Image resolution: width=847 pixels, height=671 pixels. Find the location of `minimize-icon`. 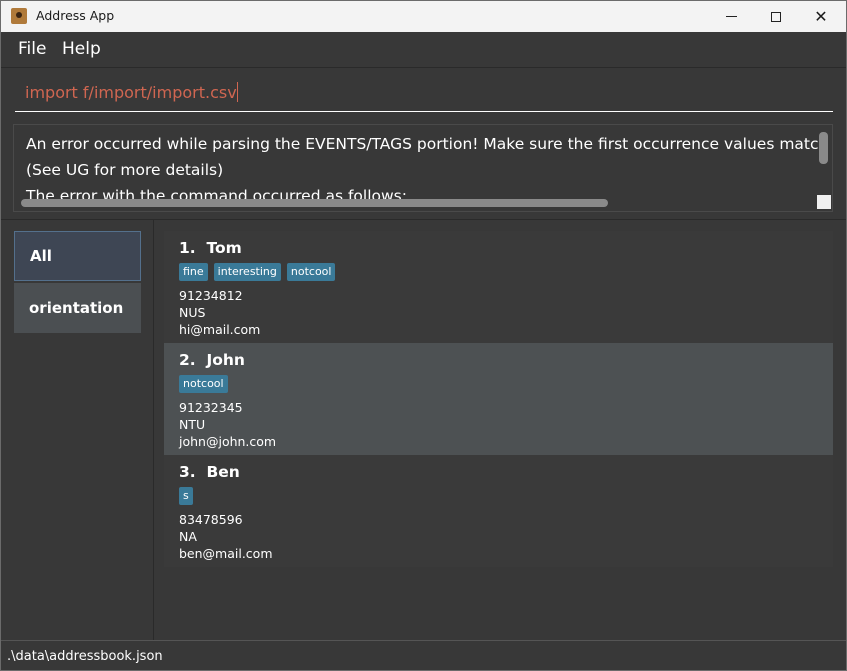

minimize-icon is located at coordinates (731, 16).